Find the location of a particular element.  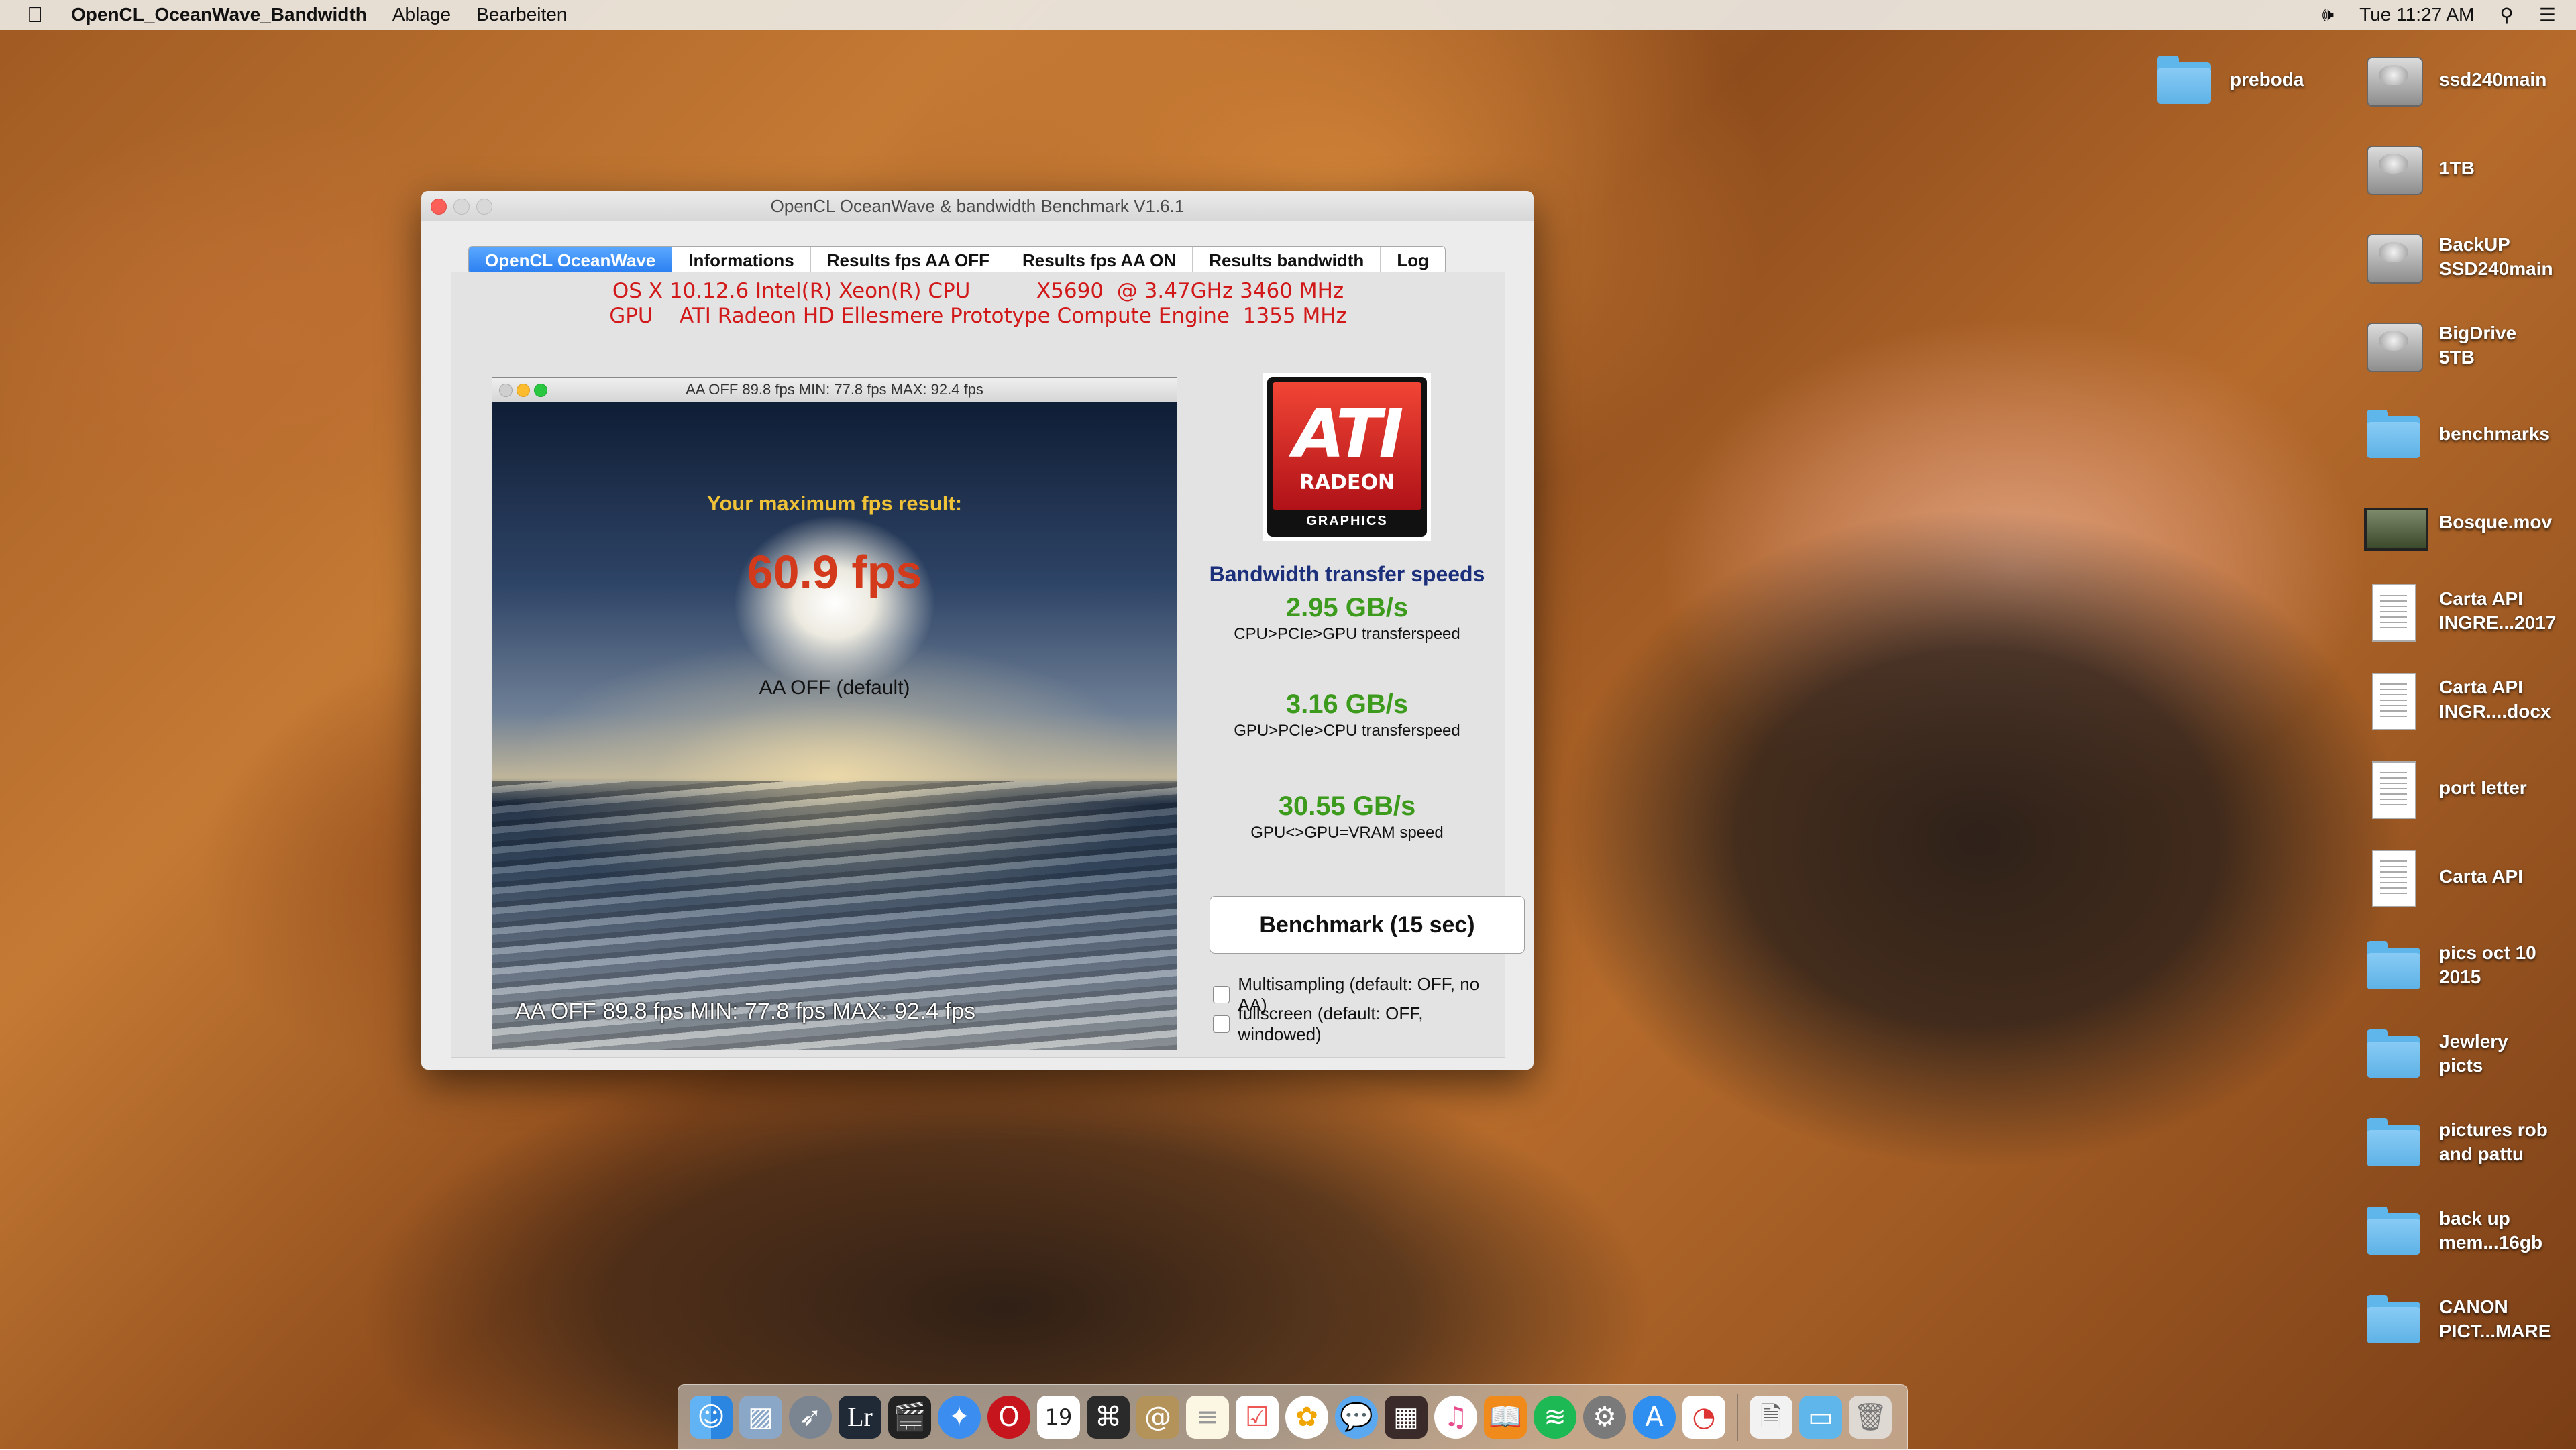

volume-icon: 🕪 is located at coordinates (2328, 15).